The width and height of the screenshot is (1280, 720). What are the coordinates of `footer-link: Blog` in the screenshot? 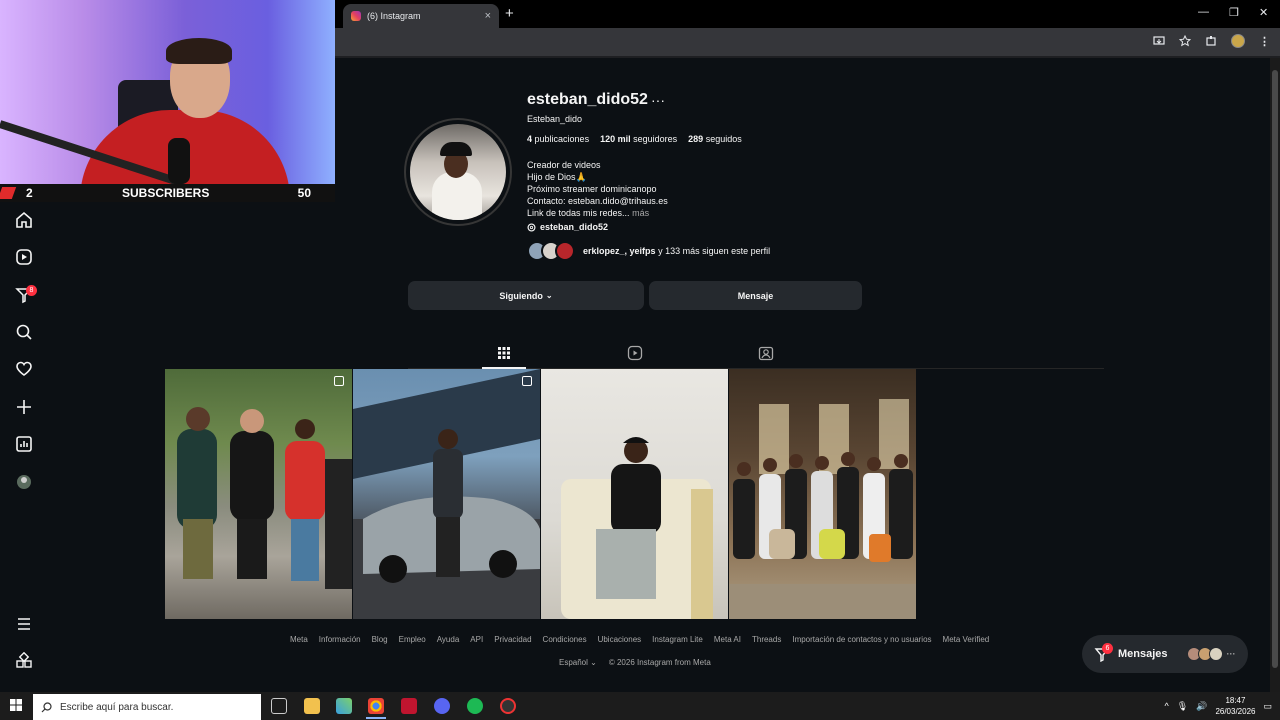 It's located at (380, 639).